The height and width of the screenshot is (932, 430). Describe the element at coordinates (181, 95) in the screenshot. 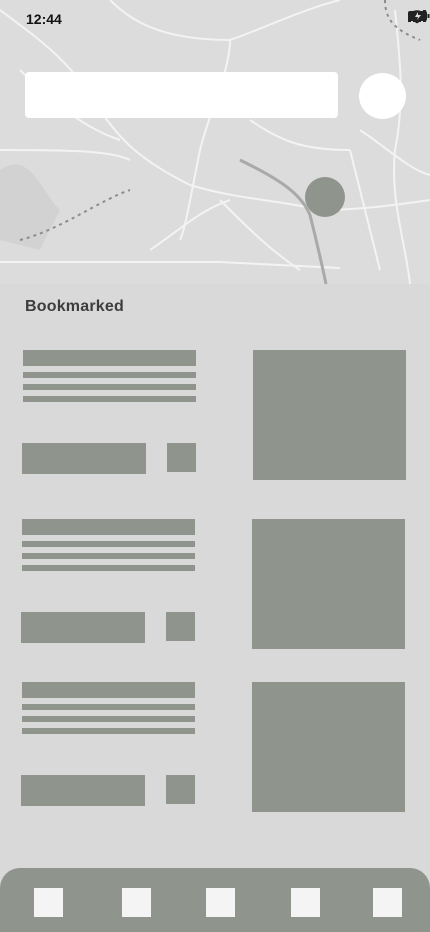

I see `search-input` at that location.